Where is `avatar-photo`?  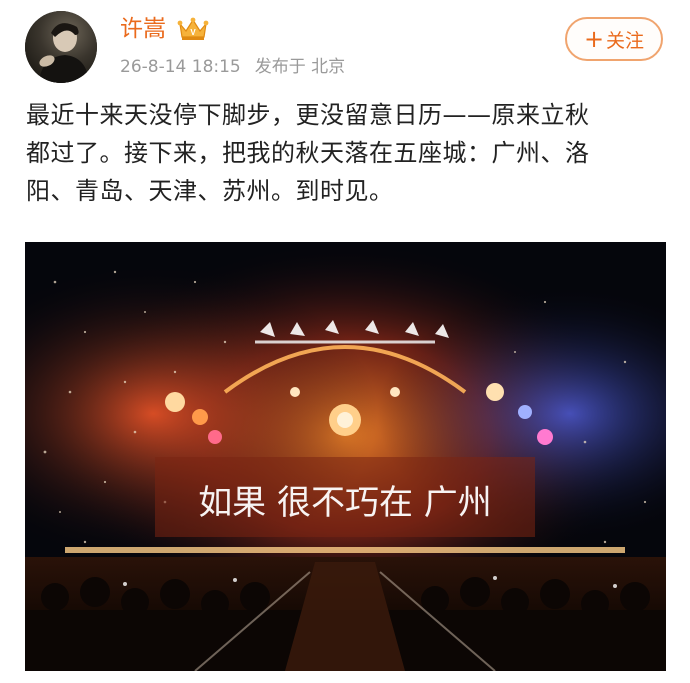
avatar-photo is located at coordinates (61, 47).